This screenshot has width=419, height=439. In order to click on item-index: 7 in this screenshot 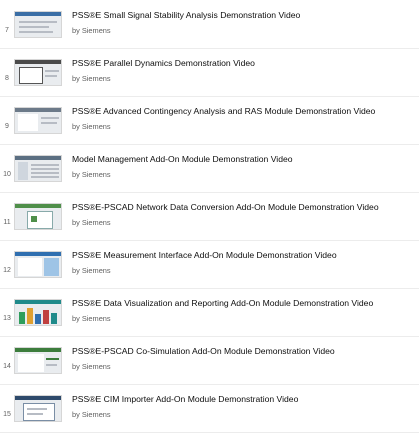, I will do `click(7, 30)`.